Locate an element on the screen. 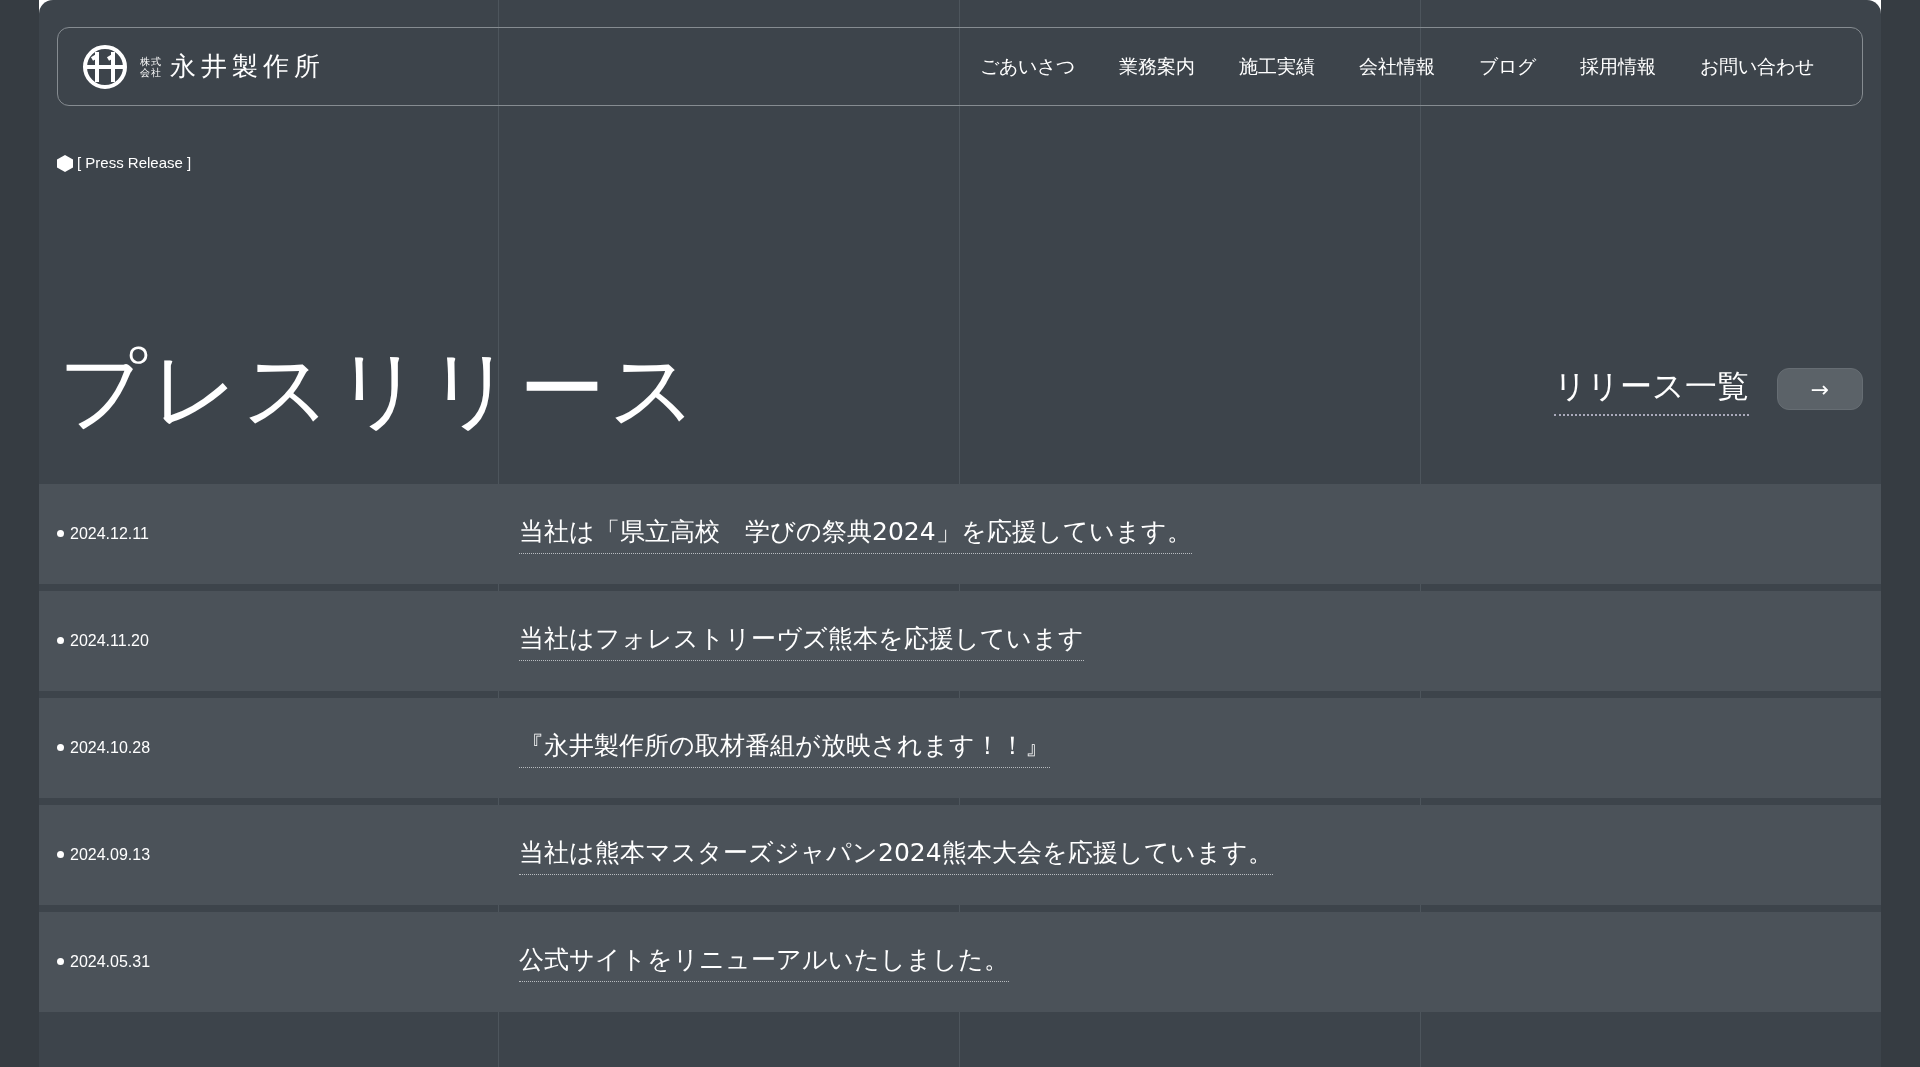 Image resolution: width=1920 pixels, height=1067 pixels. nav-link: 業務案内 is located at coordinates (1157, 66).